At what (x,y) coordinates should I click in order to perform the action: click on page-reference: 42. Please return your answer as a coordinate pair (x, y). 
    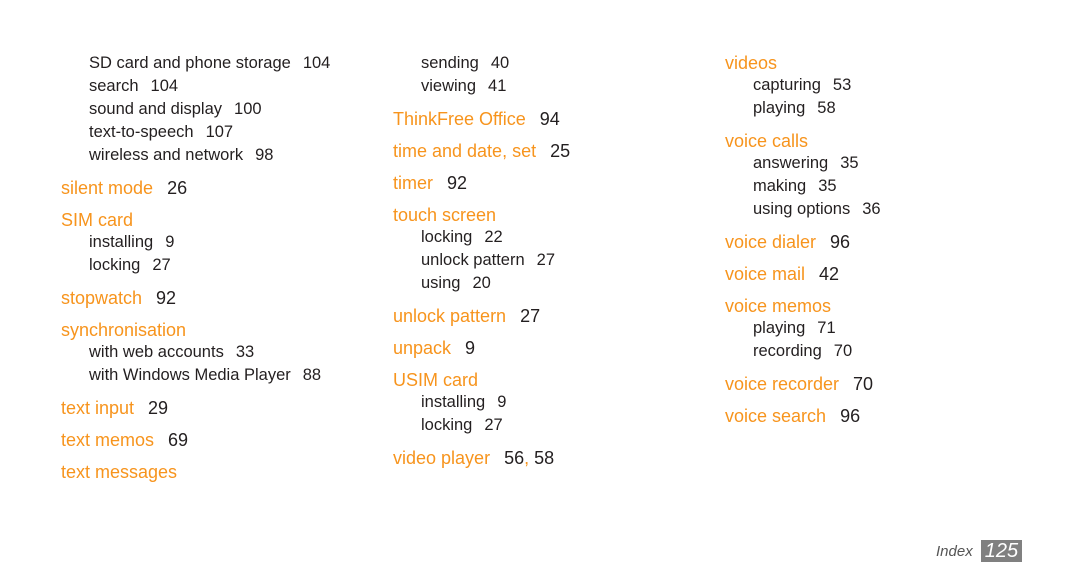
    Looking at the image, I should click on (829, 274).